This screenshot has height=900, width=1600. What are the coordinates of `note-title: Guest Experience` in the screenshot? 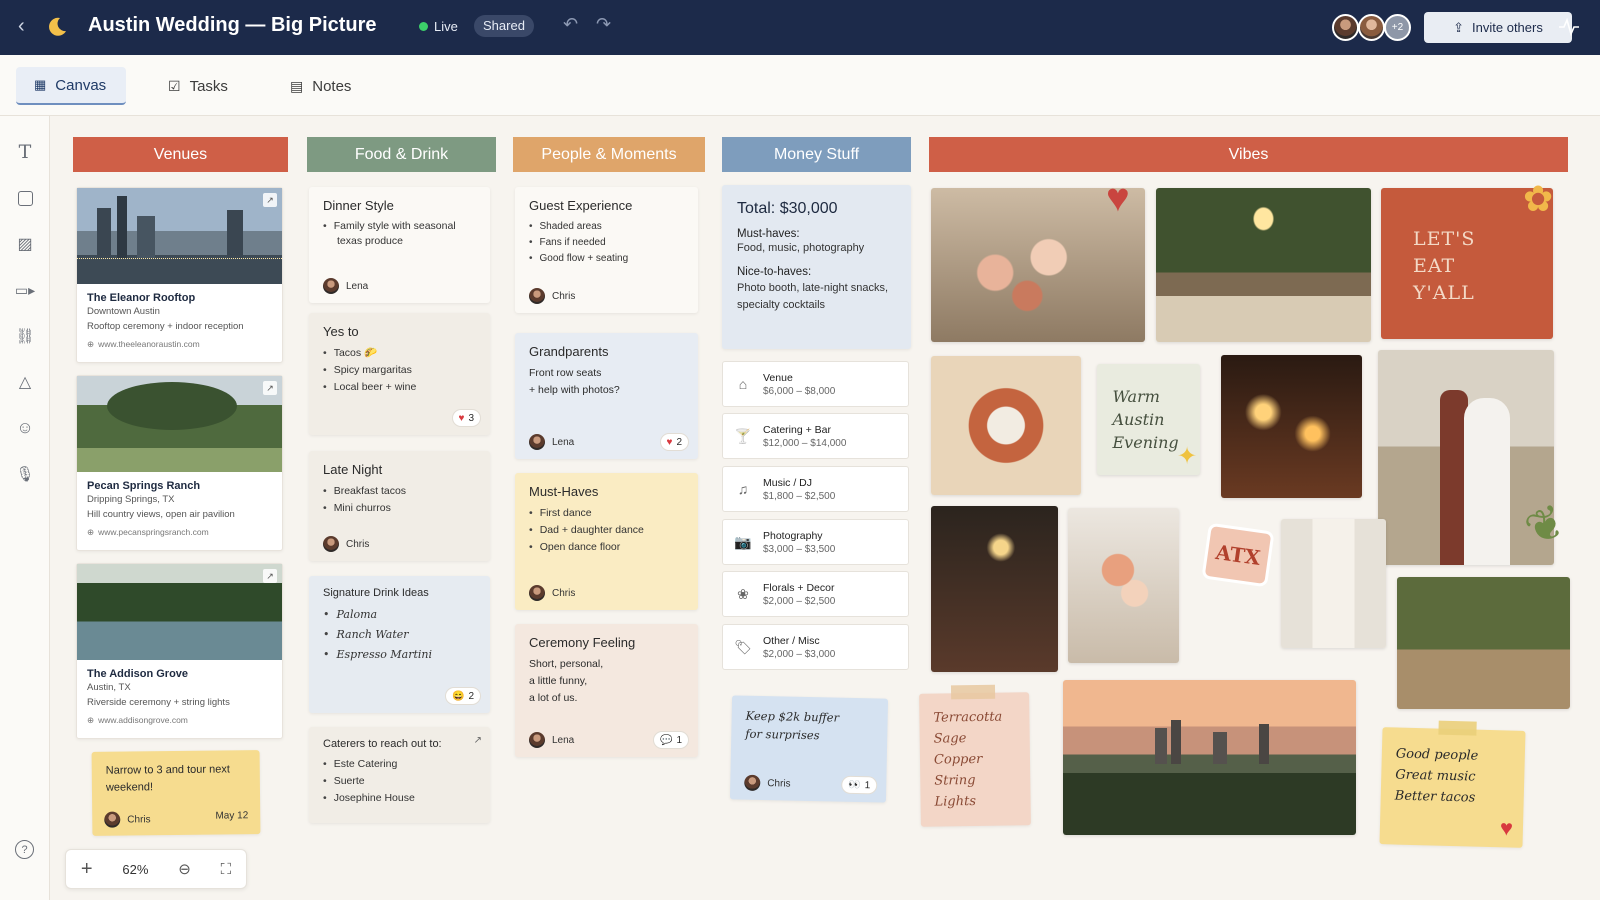 It's located at (581, 205).